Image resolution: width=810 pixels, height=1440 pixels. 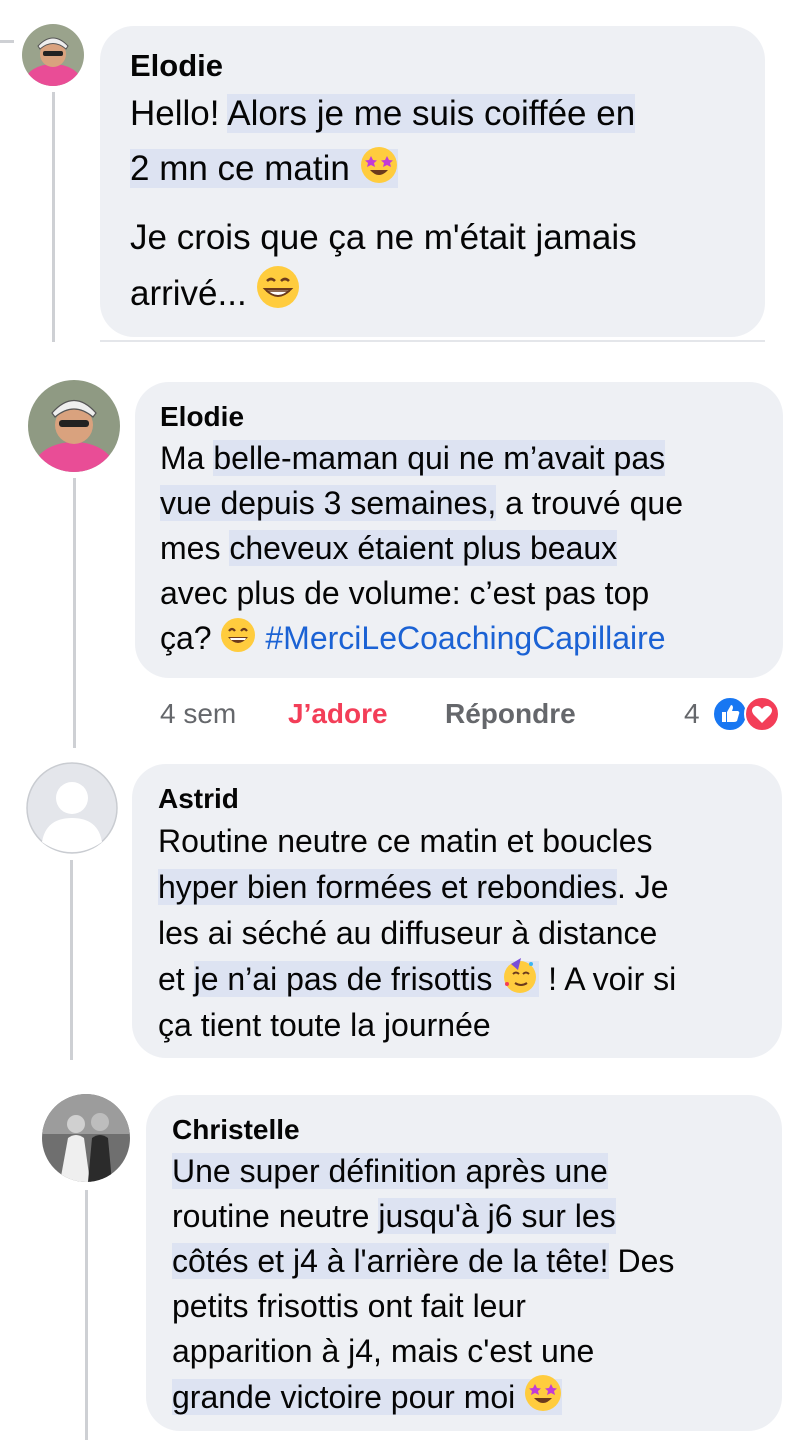 What do you see at coordinates (477, 1130) in the screenshot?
I see `comment-author: Christelle` at bounding box center [477, 1130].